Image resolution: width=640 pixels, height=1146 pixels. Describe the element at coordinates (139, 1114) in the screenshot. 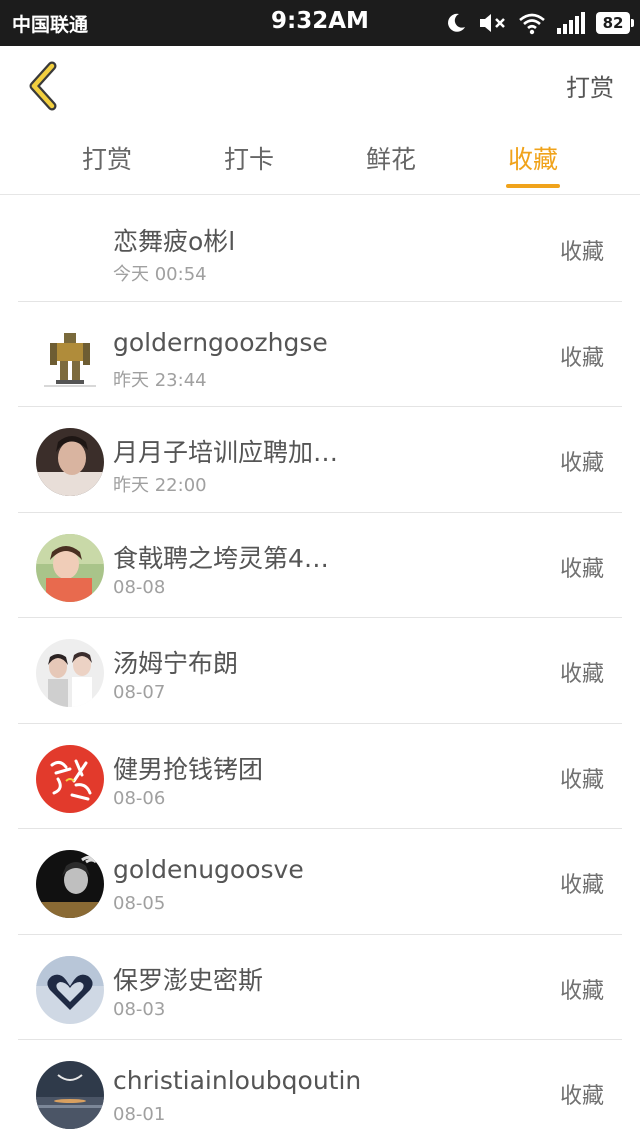

I see `timestamp: 08-01` at that location.